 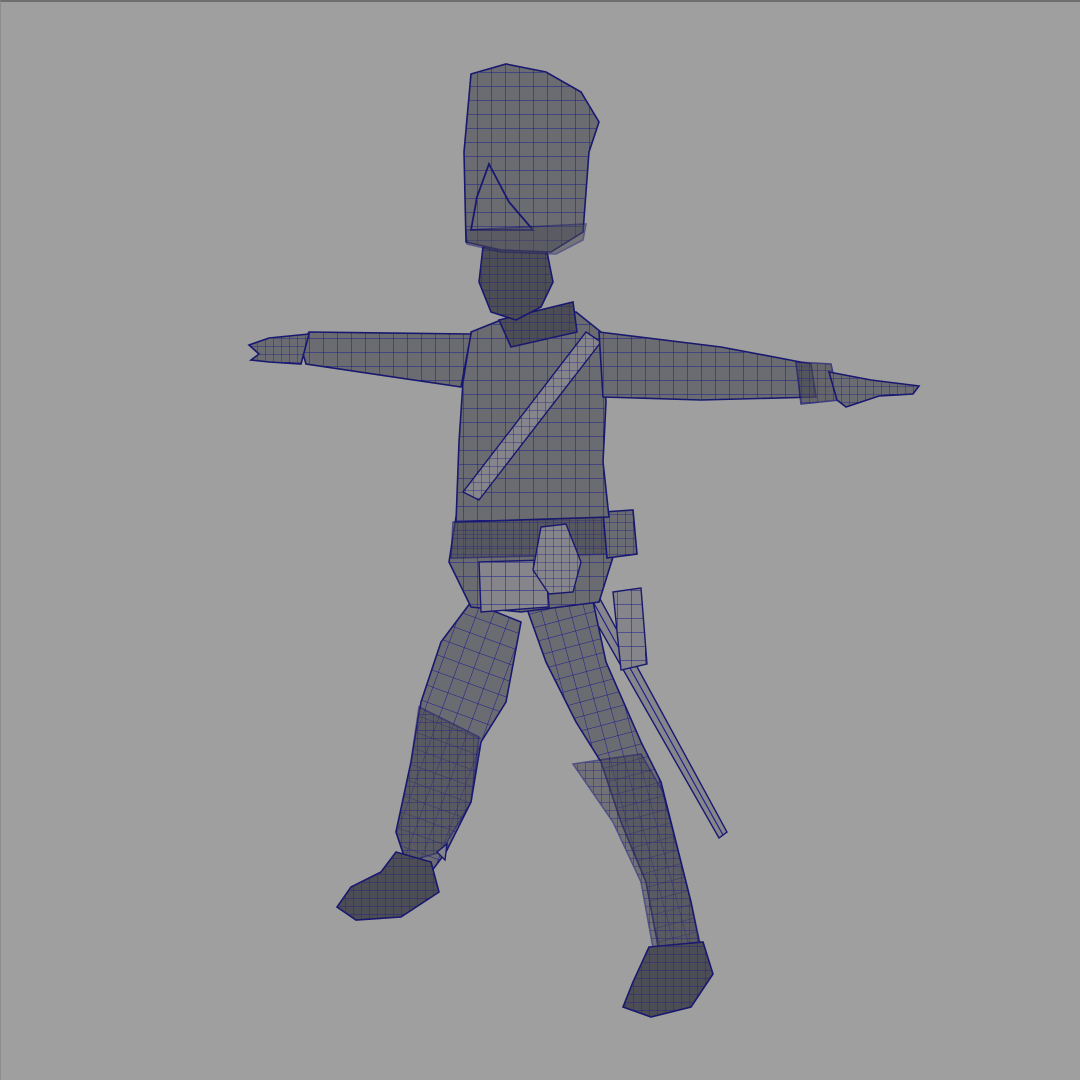 What do you see at coordinates (428, 761) in the screenshot?
I see `left-leg` at bounding box center [428, 761].